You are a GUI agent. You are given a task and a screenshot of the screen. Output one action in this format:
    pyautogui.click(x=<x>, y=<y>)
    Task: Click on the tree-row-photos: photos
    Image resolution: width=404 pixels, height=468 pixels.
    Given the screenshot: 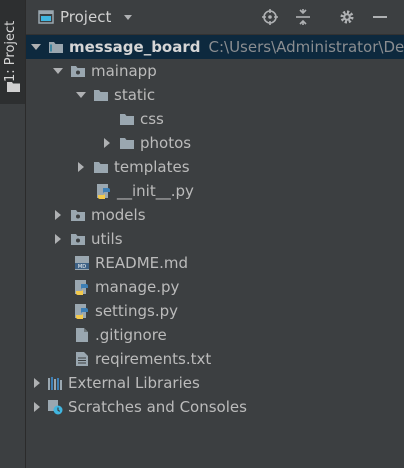 What is the action you would take?
    pyautogui.click(x=215, y=143)
    